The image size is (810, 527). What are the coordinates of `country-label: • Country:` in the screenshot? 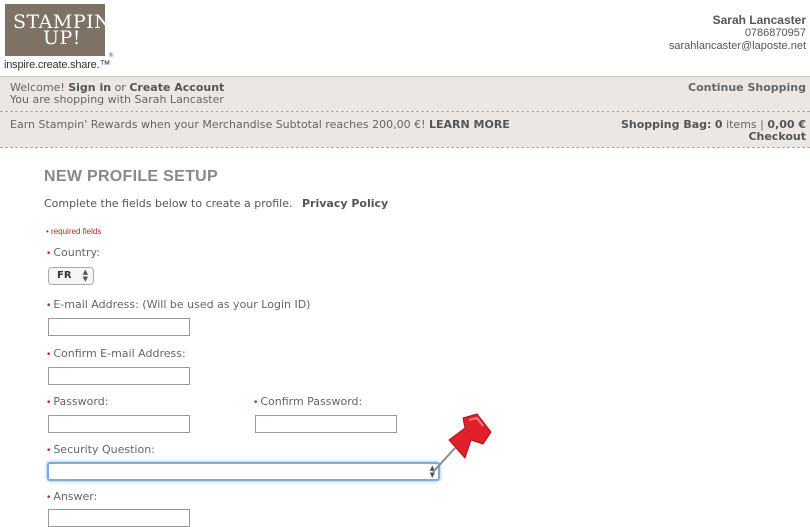 It's located at (73, 252).